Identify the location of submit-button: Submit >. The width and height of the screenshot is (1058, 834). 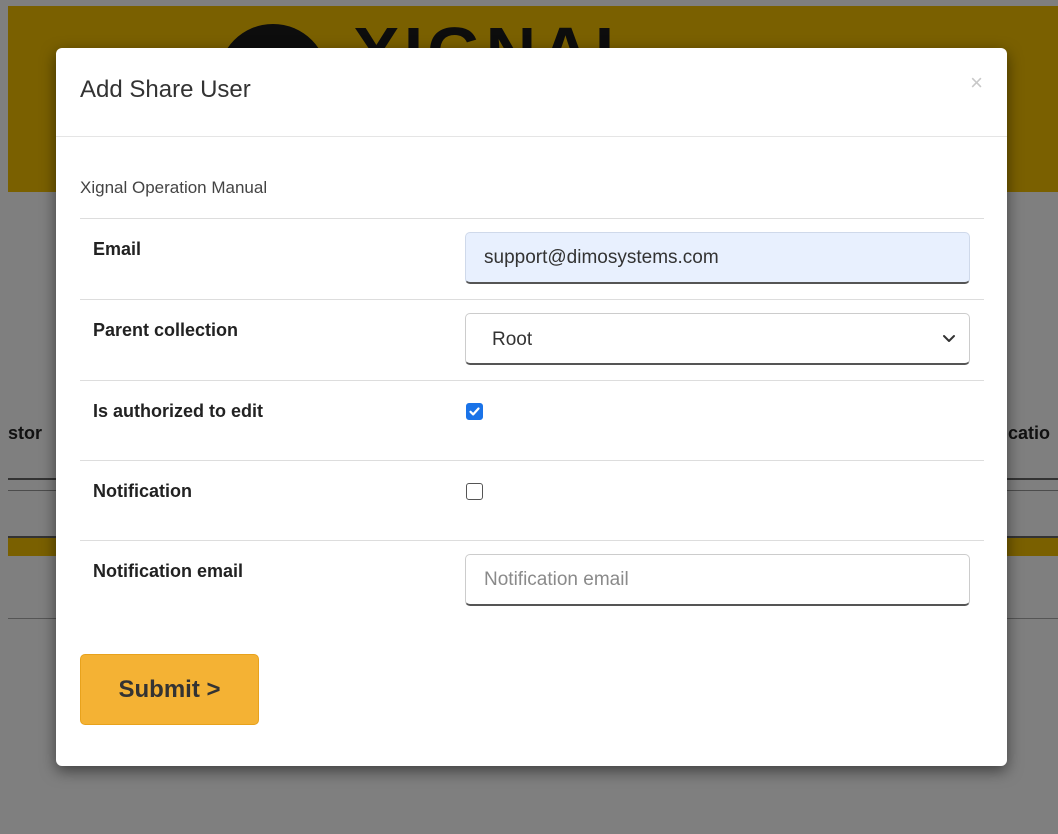
(169, 689).